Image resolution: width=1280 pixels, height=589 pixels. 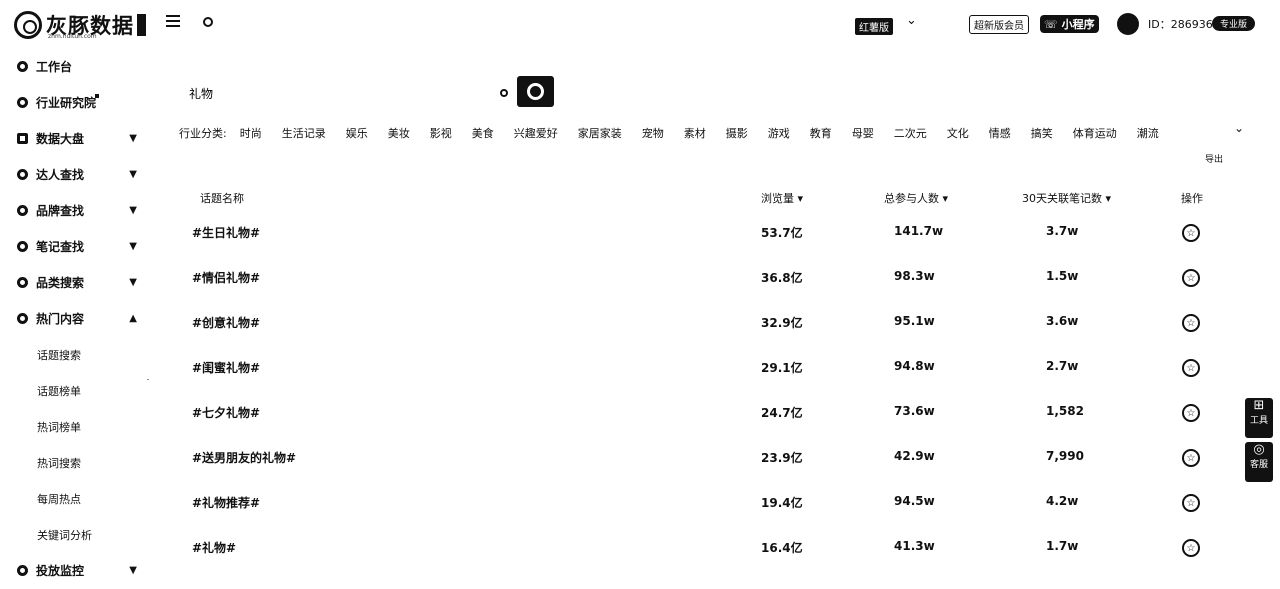 I want to click on category-item: 宠物, so click(x=653, y=133).